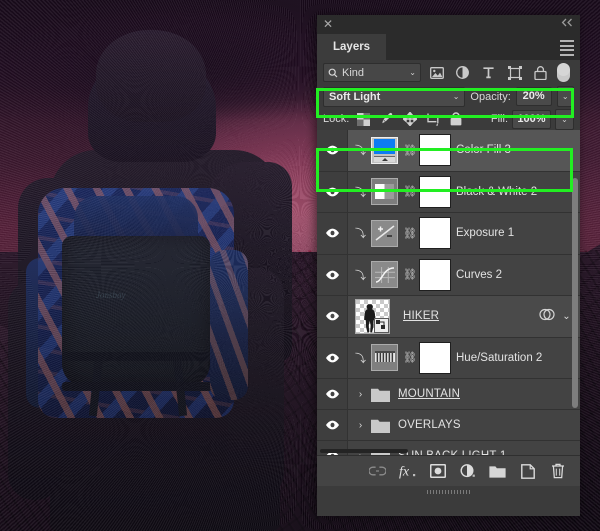 The image size is (600, 531). What do you see at coordinates (384, 275) in the screenshot?
I see `layer-thumbnail-curves` at bounding box center [384, 275].